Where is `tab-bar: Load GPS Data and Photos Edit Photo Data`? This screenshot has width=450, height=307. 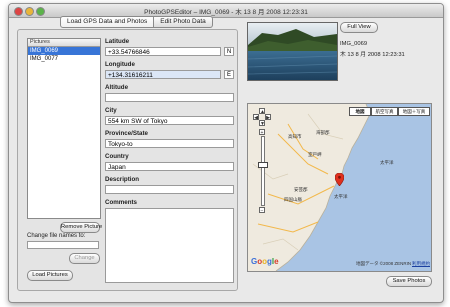
tab-bar: Load GPS Data and Photos Edit Photo Data is located at coordinates (136, 22).